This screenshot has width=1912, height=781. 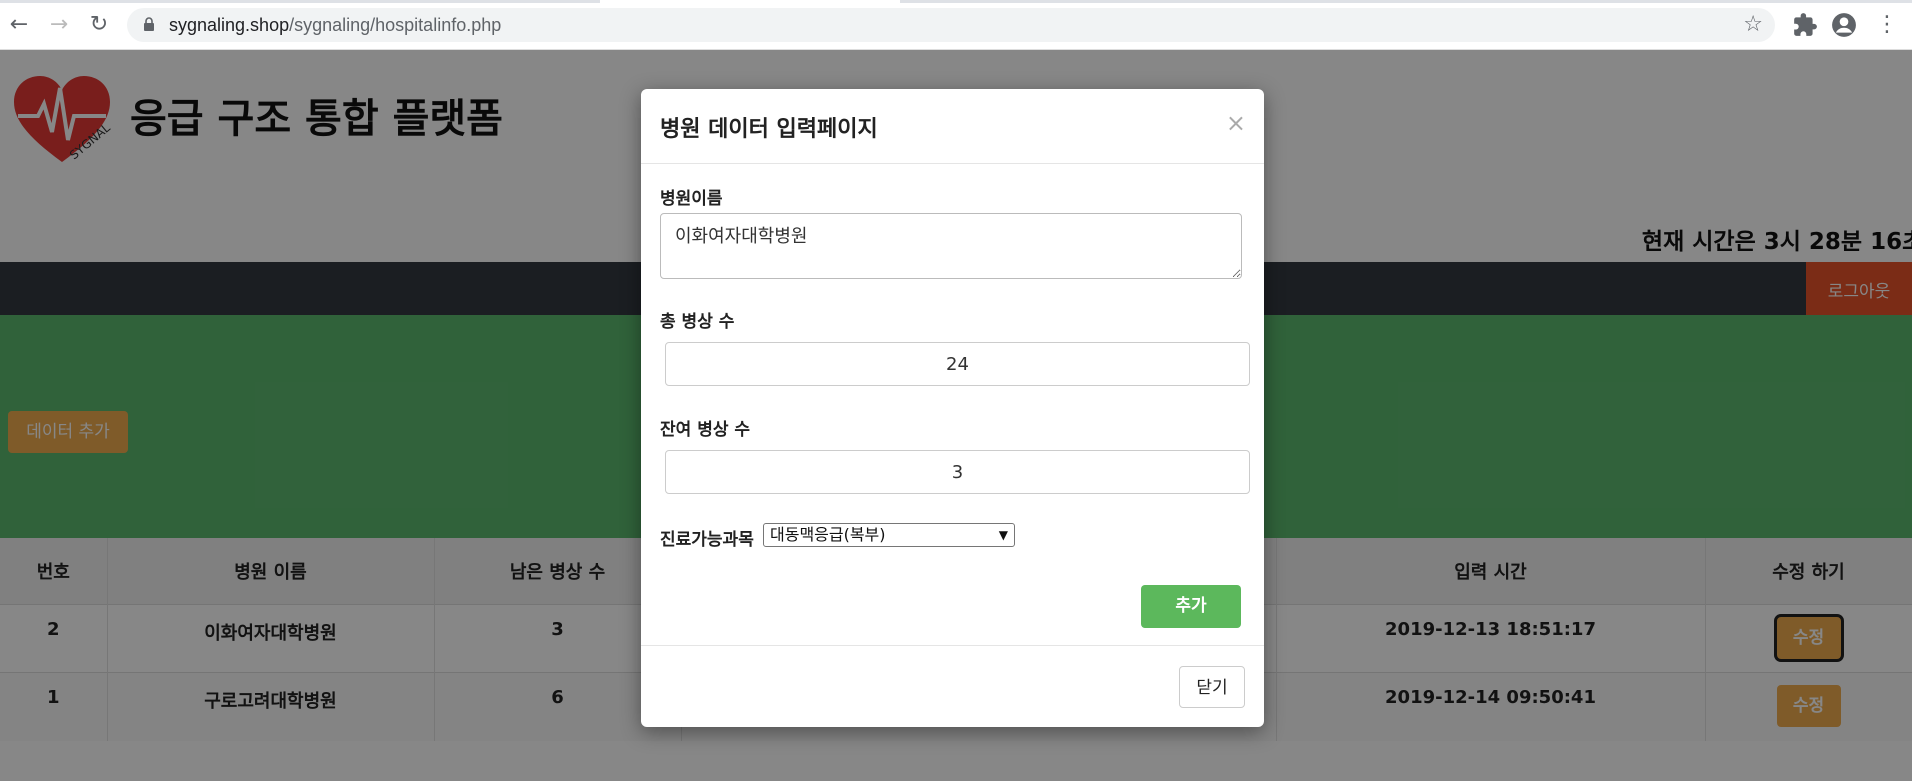 What do you see at coordinates (1805, 25) in the screenshot?
I see `extensions-puzzle-icon` at bounding box center [1805, 25].